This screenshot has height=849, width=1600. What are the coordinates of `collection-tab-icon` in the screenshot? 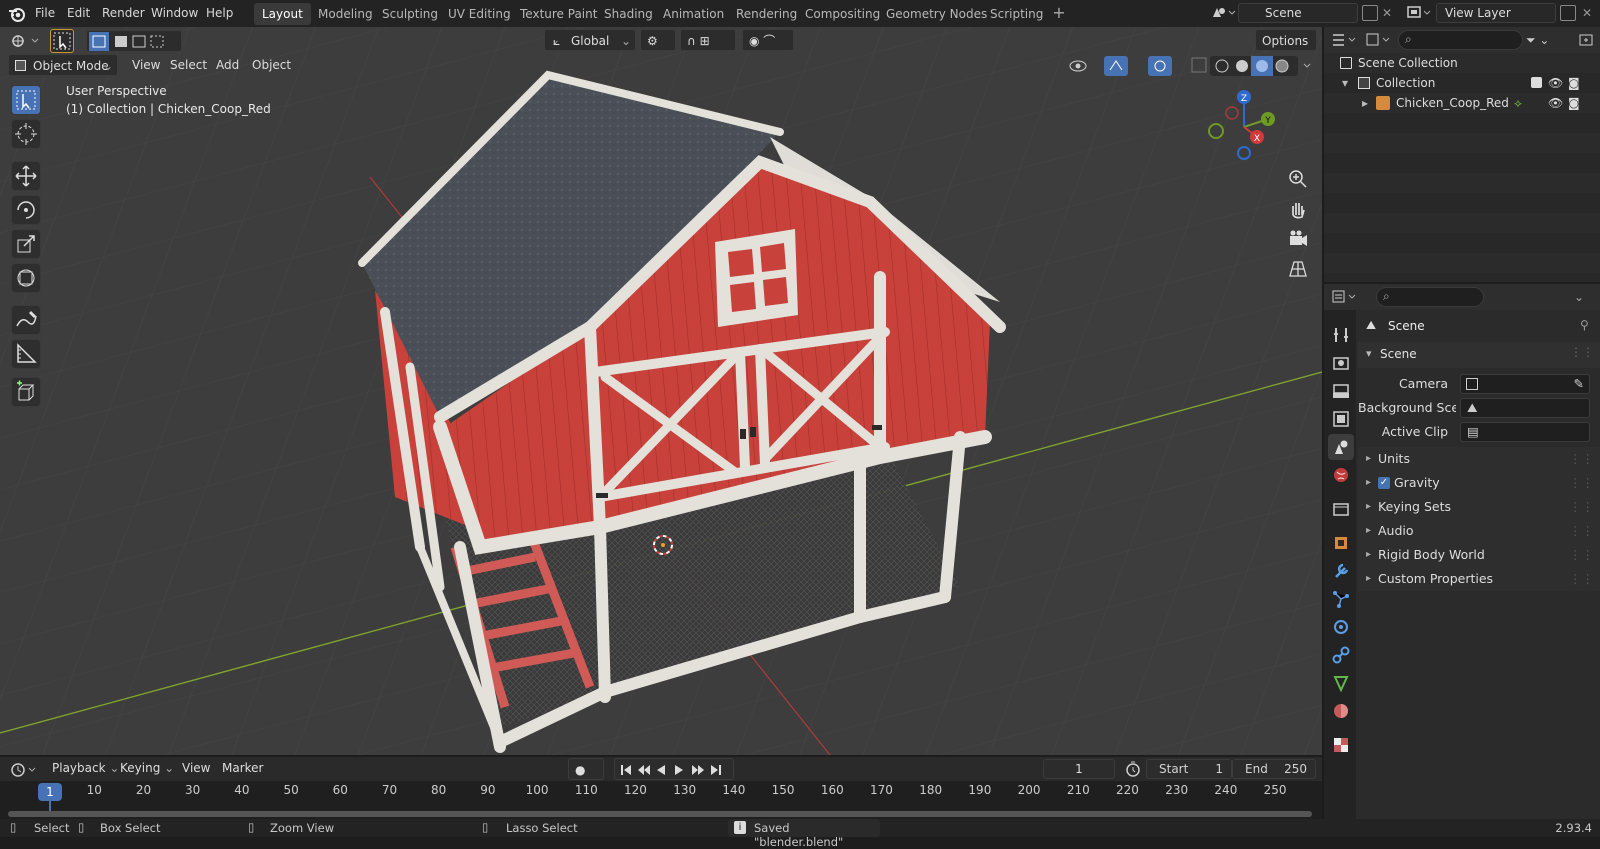 It's located at (1341, 509).